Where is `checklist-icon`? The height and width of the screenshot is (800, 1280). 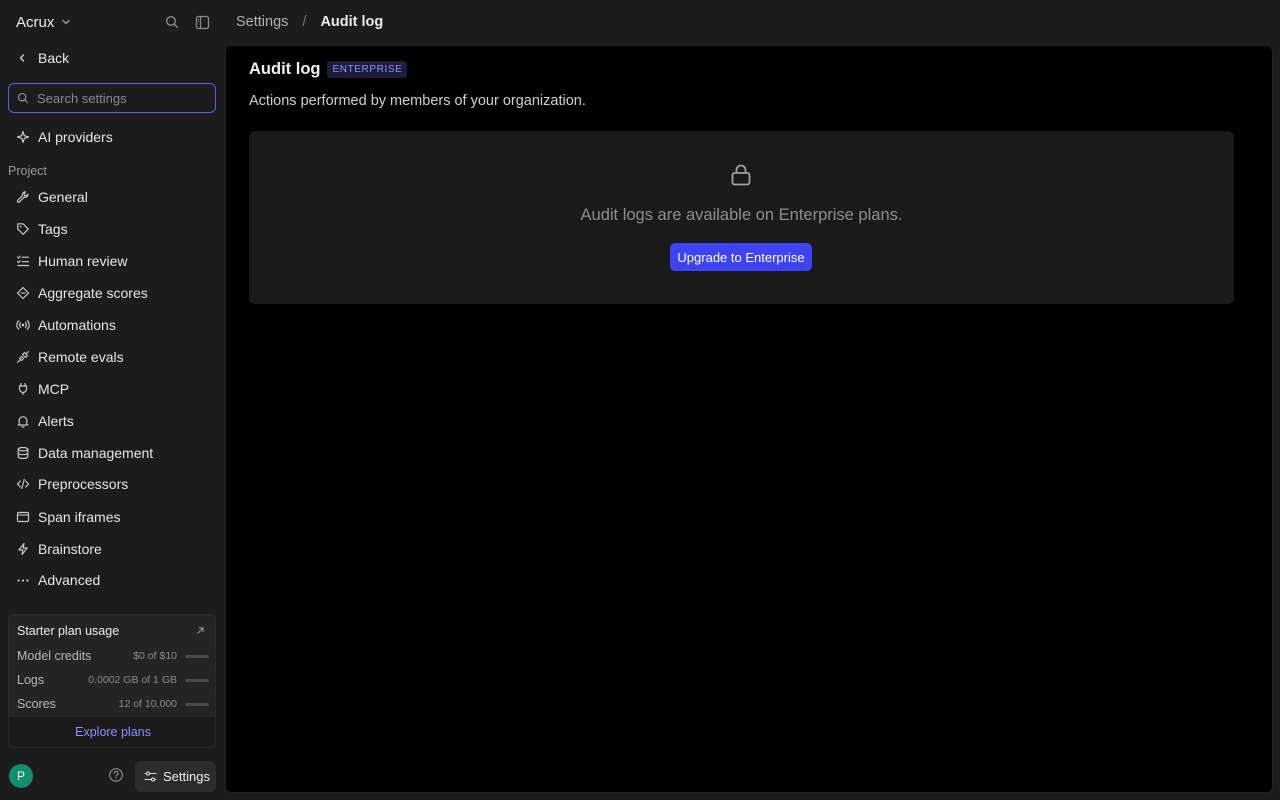 checklist-icon is located at coordinates (23, 261).